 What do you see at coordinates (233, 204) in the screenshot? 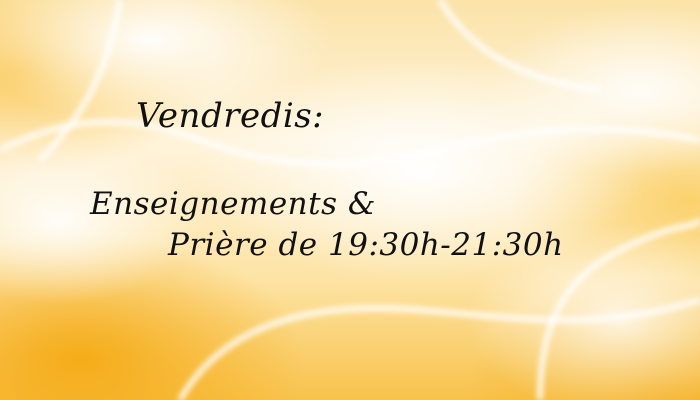
I see `activity-text: Enseignements &` at bounding box center [233, 204].